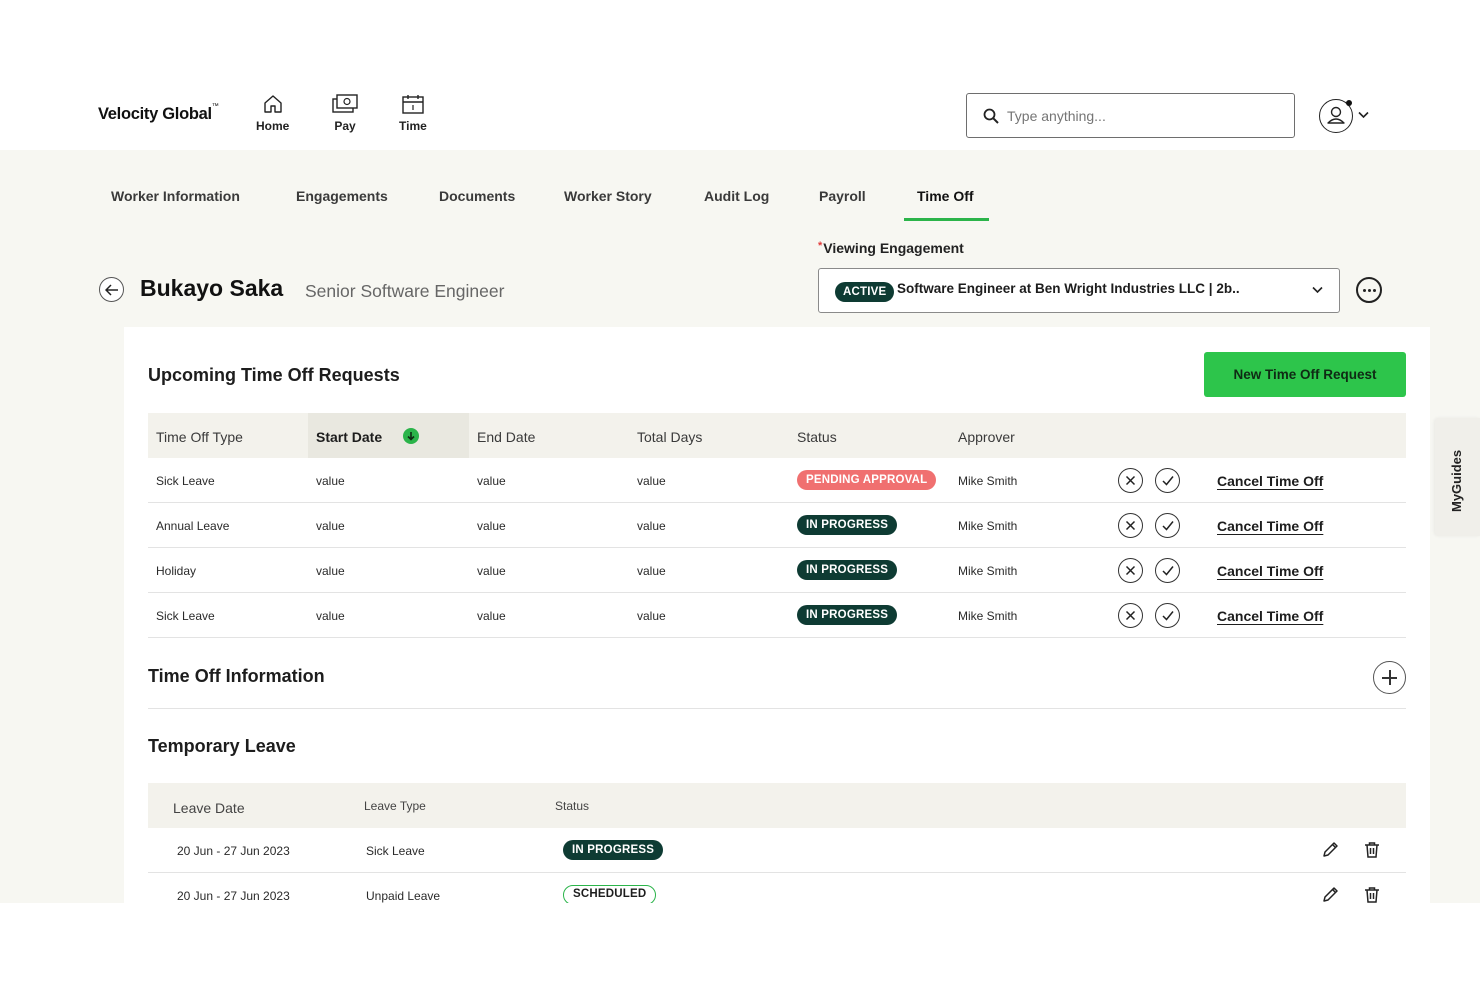 The width and height of the screenshot is (1480, 987). What do you see at coordinates (1142, 116) in the screenshot?
I see `search-input` at bounding box center [1142, 116].